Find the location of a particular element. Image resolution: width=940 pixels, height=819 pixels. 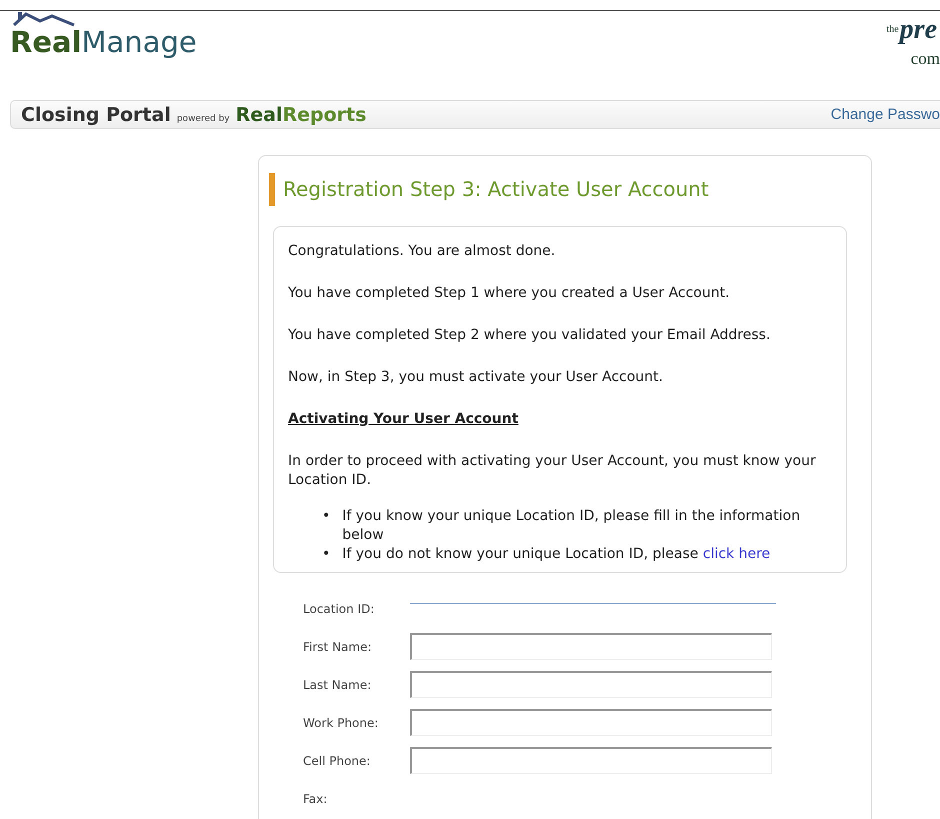

field-label: Location ID: is located at coordinates (339, 609).